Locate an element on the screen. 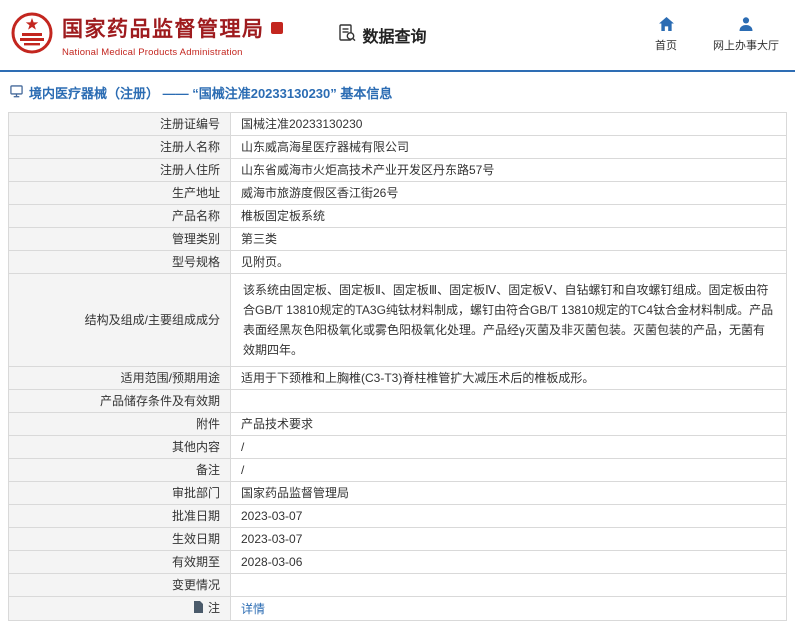 The height and width of the screenshot is (639, 795). agency-name-en: National Medical Products Administration is located at coordinates (152, 52).